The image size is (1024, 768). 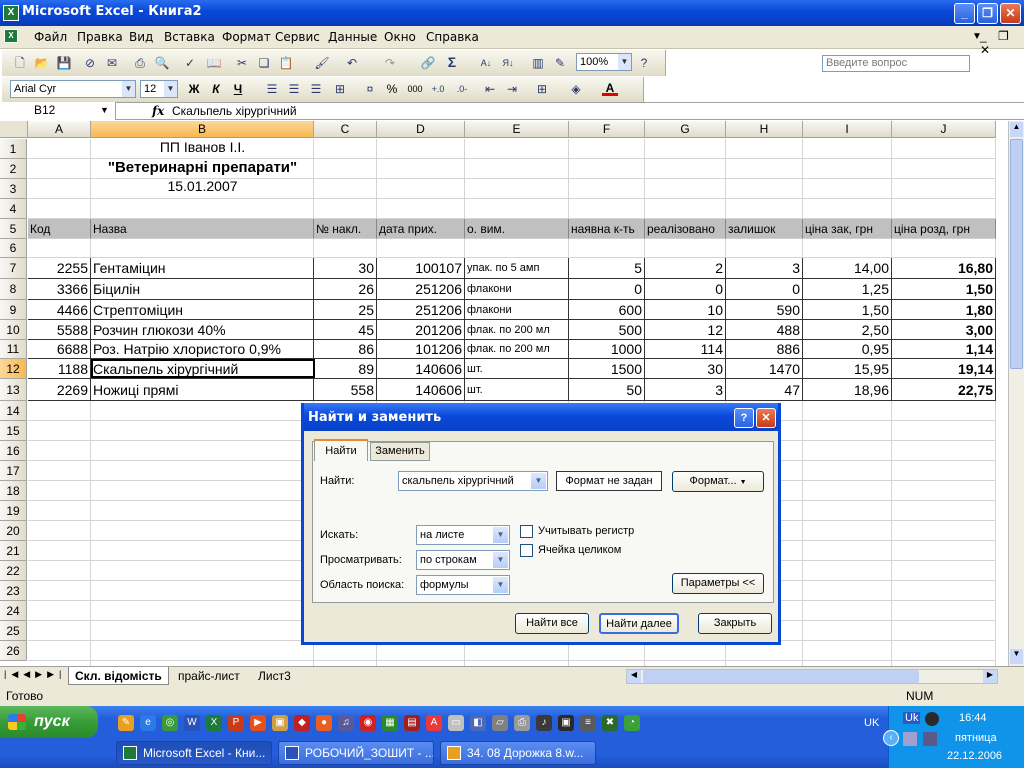 What do you see at coordinates (517, 390) in the screenshot?
I see `table-cell: шт.` at bounding box center [517, 390].